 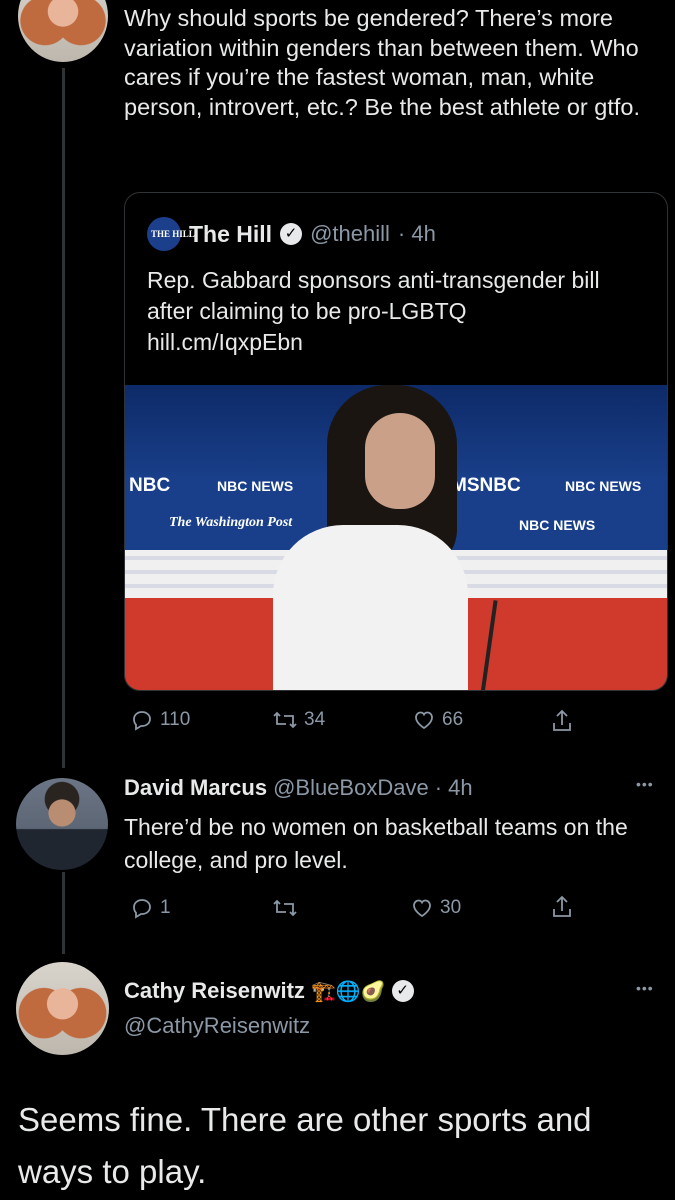 What do you see at coordinates (486, 485) in the screenshot?
I see `stage-logo: MSNBC` at bounding box center [486, 485].